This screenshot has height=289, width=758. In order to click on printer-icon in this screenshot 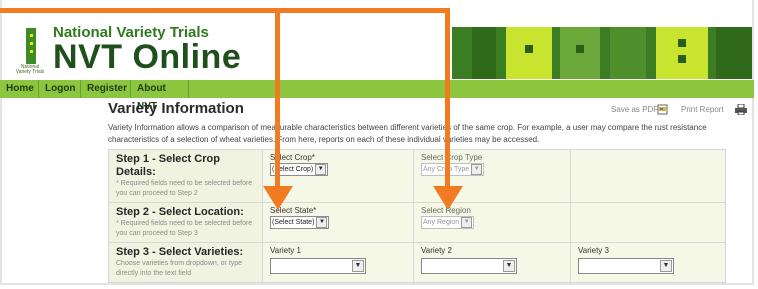, I will do `click(741, 109)`.